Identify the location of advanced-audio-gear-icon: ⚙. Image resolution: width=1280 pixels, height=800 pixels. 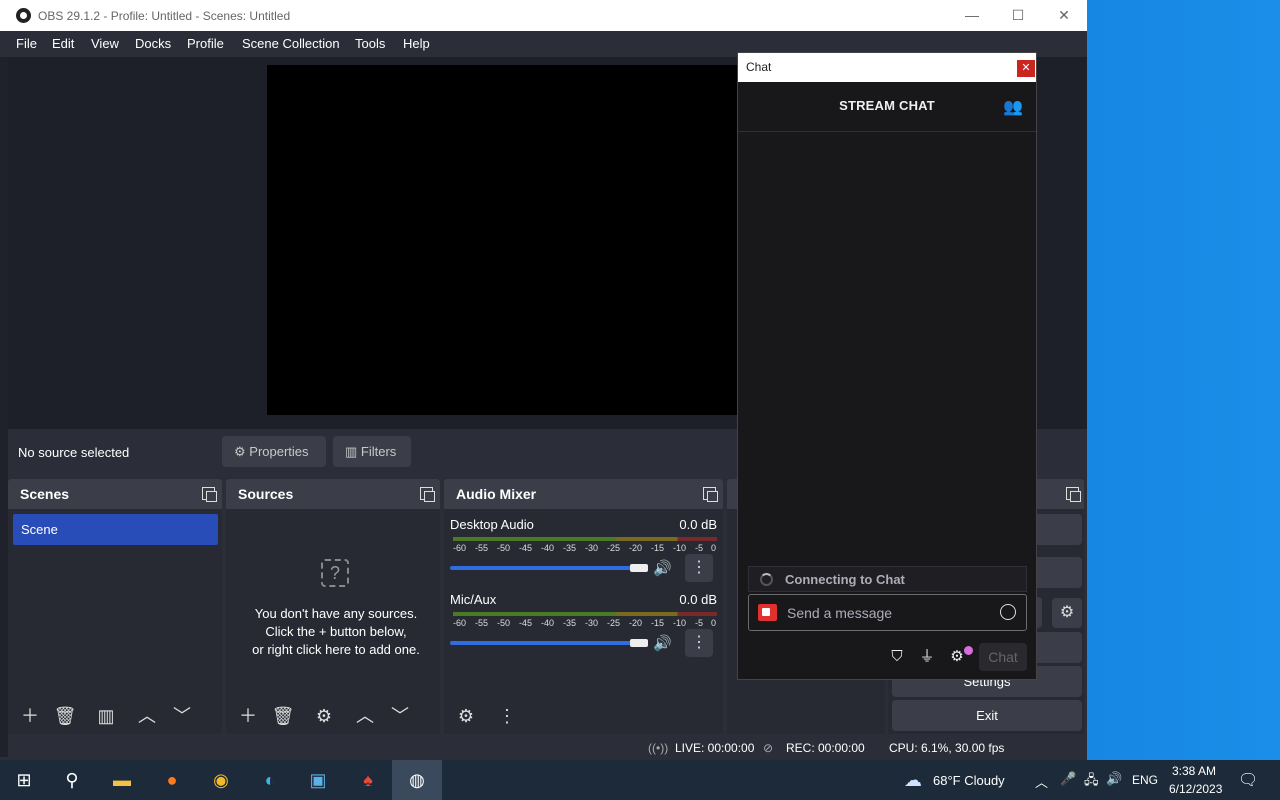
(466, 716).